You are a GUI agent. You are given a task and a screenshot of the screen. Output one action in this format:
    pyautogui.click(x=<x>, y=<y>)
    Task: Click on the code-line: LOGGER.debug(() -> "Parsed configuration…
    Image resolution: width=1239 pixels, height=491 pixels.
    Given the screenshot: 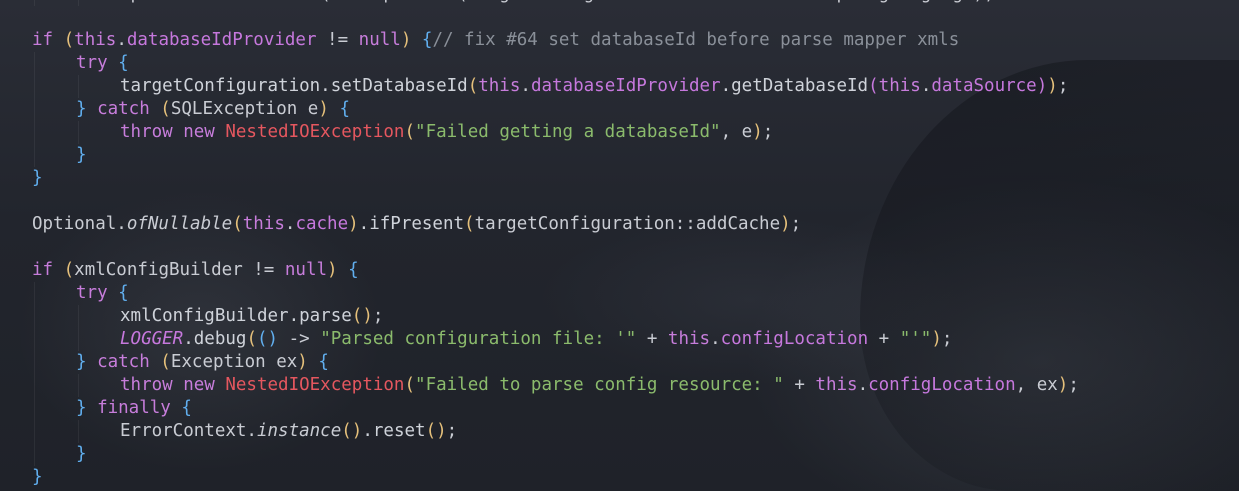 What is the action you would take?
    pyautogui.click(x=619, y=339)
    